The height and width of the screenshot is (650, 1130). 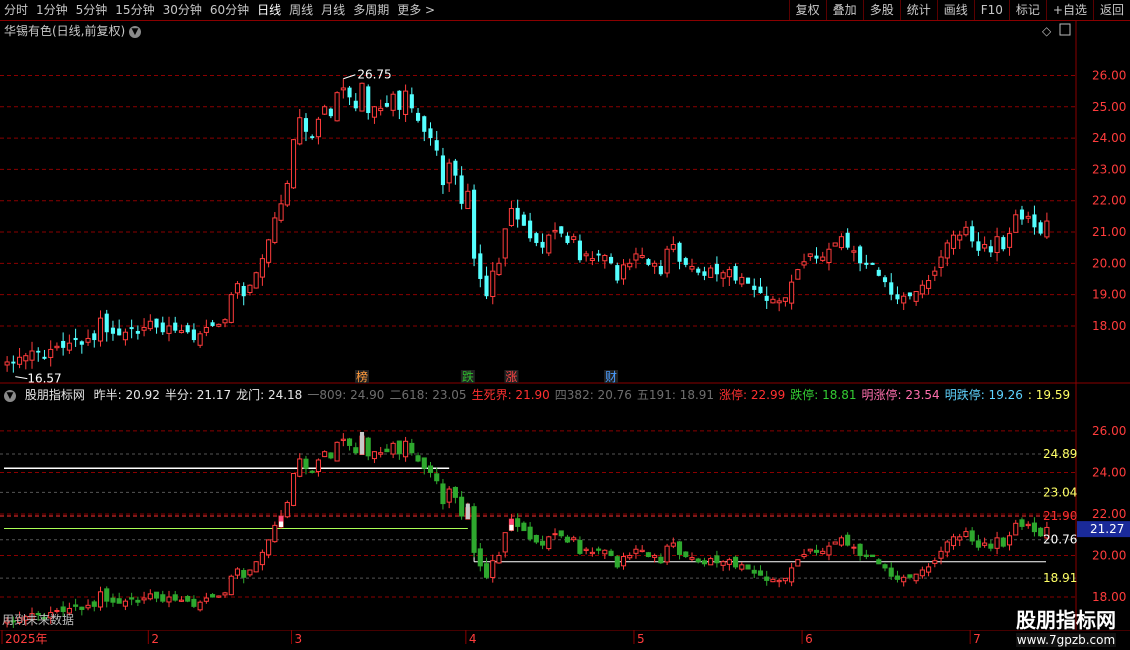 I want to click on tool-button-0: 复权, so click(x=807, y=10).